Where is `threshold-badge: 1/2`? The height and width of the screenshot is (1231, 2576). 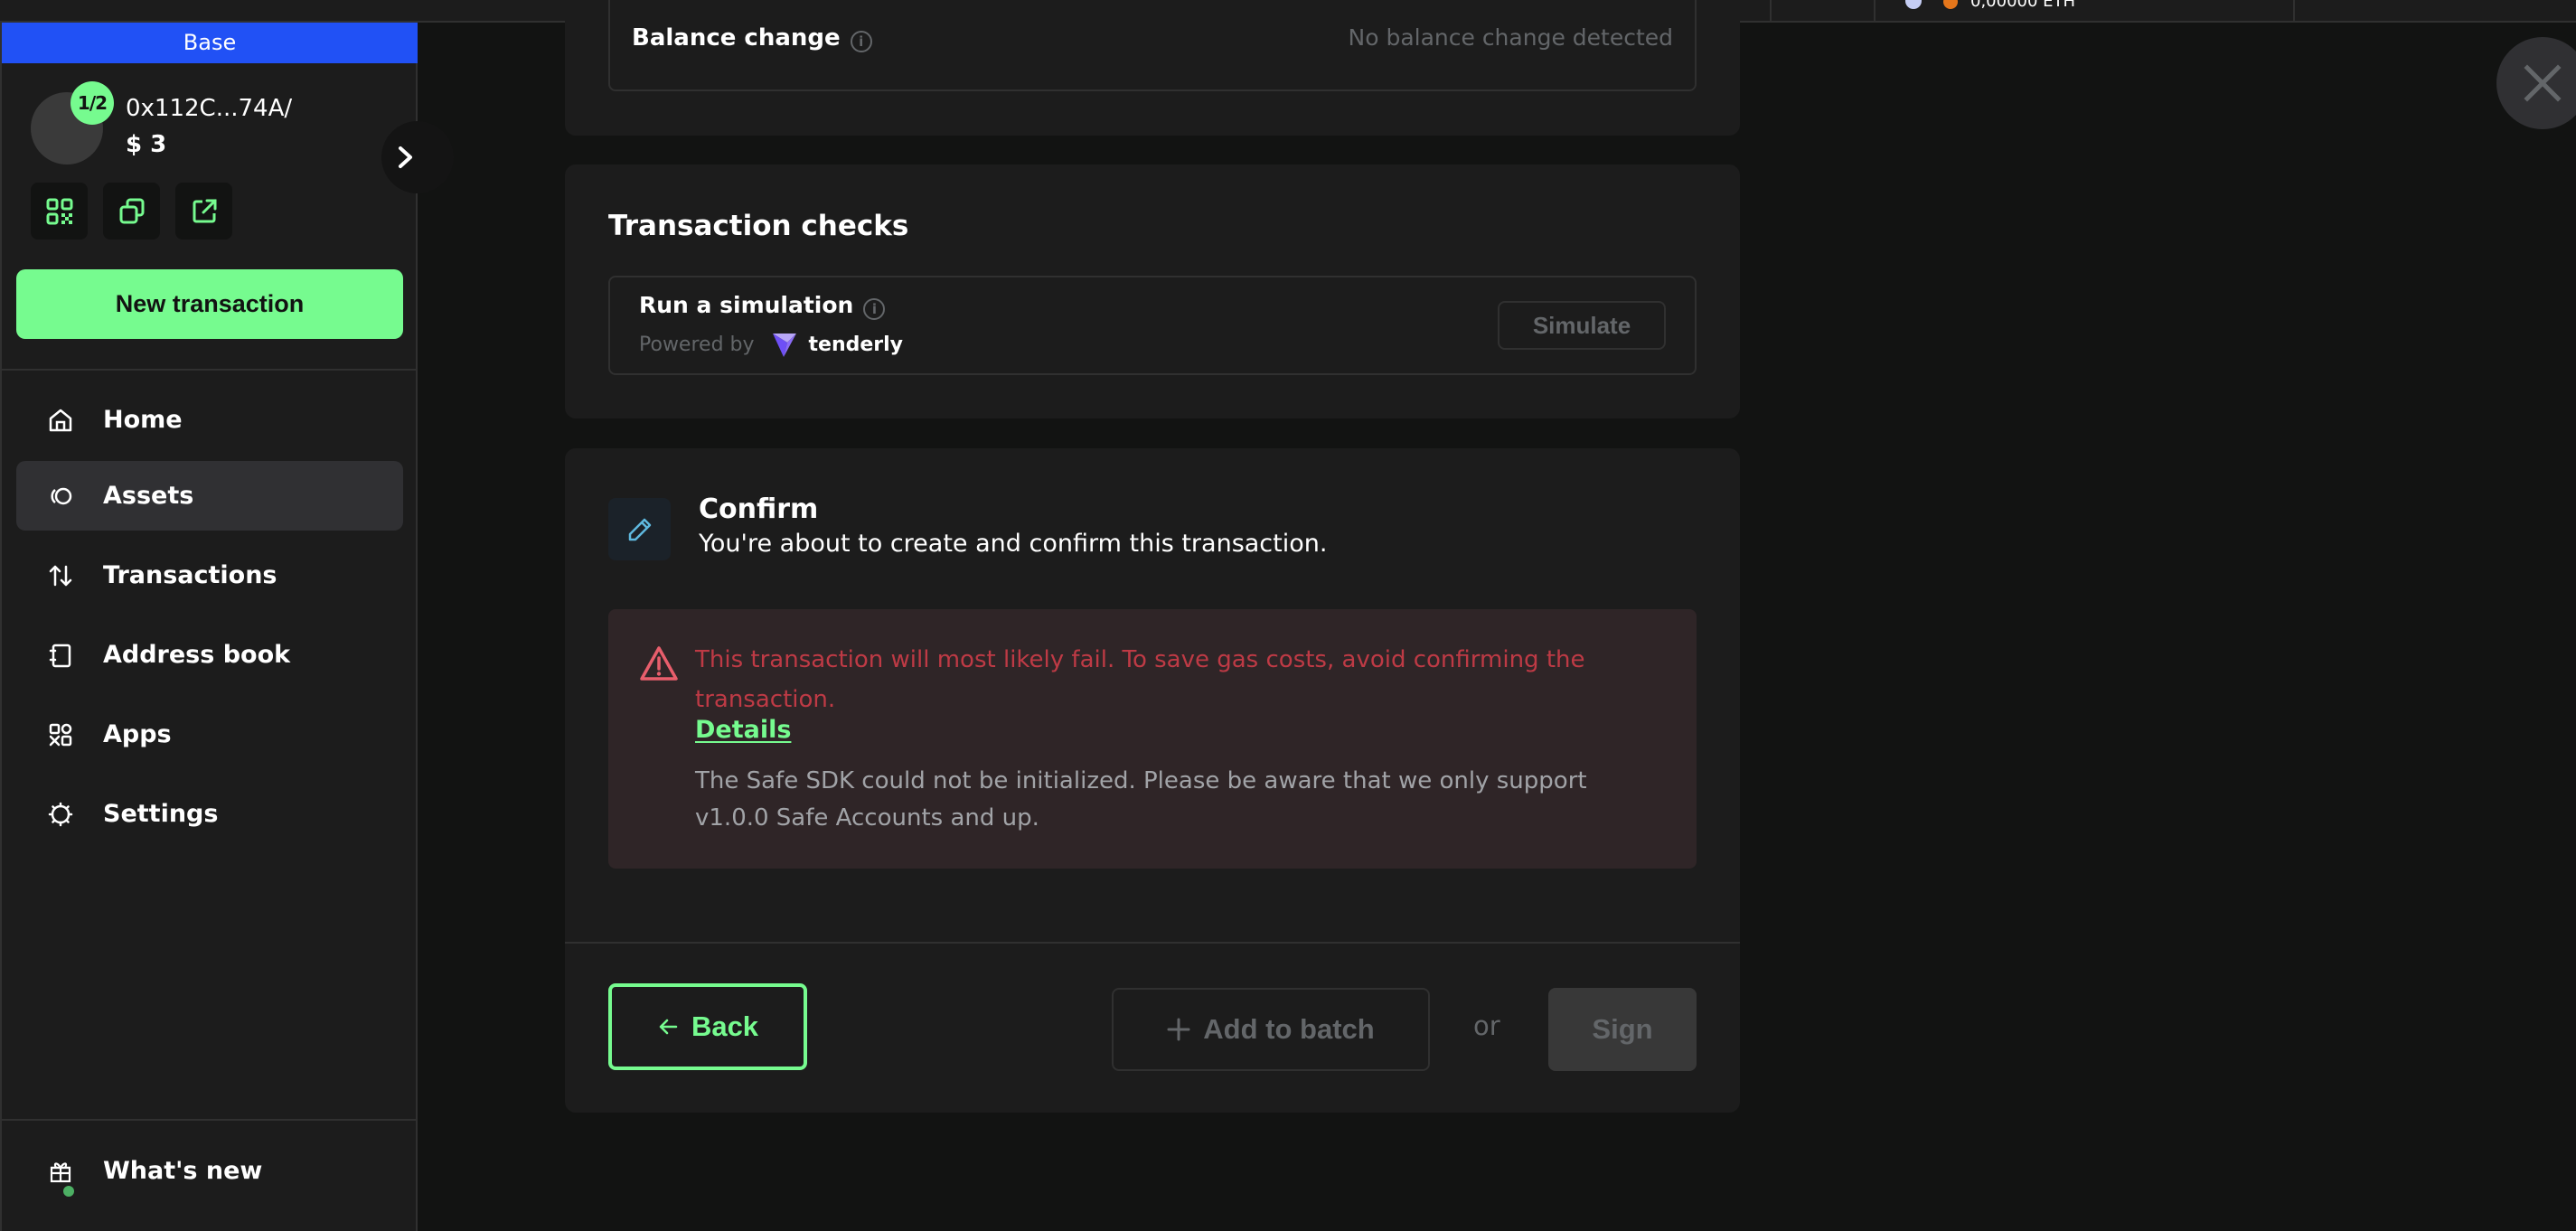
threshold-badge: 1/2 is located at coordinates (93, 103).